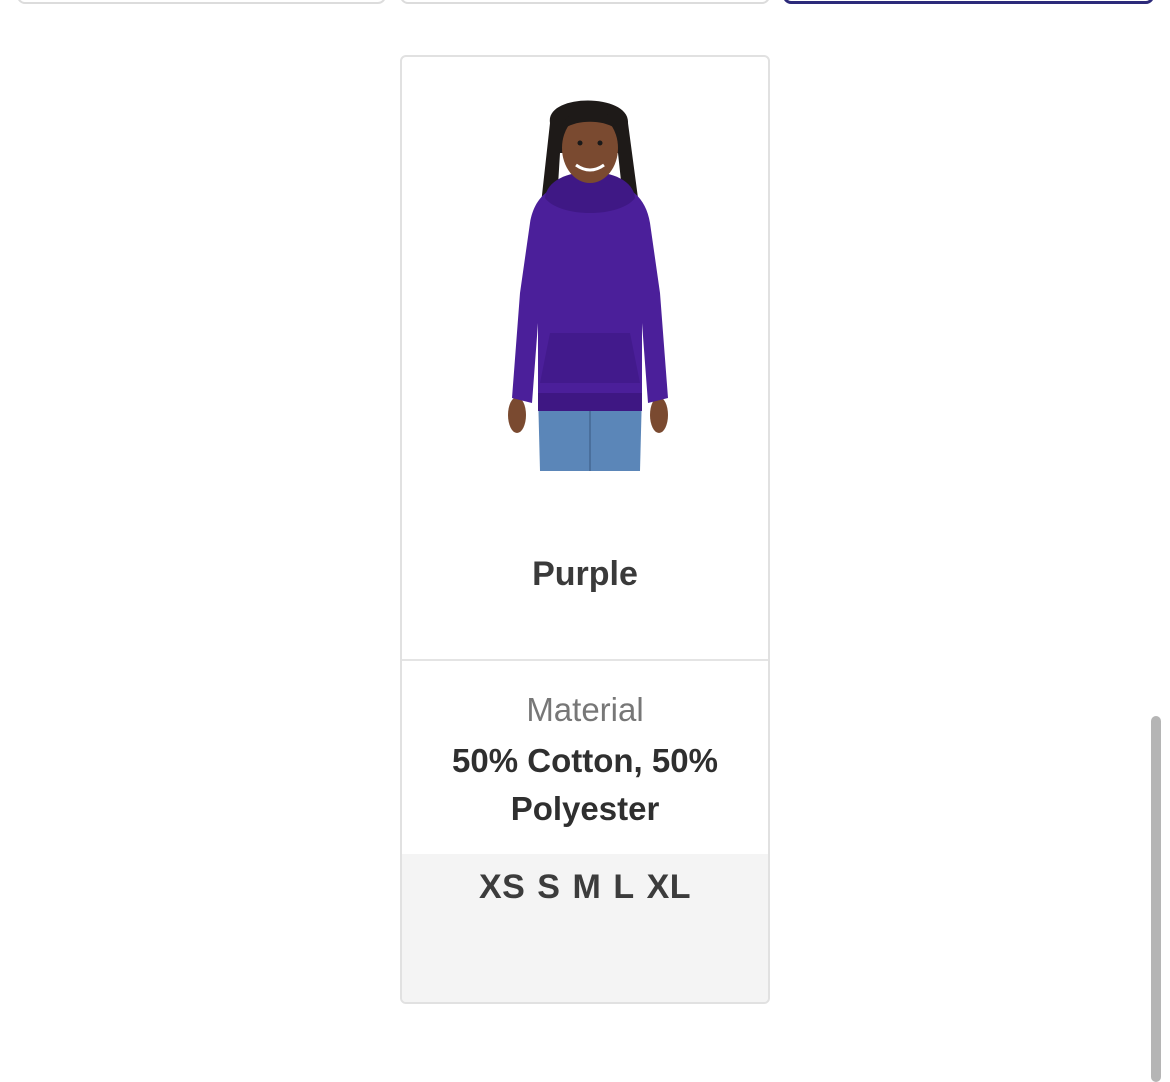  I want to click on size-l: L, so click(624, 887).